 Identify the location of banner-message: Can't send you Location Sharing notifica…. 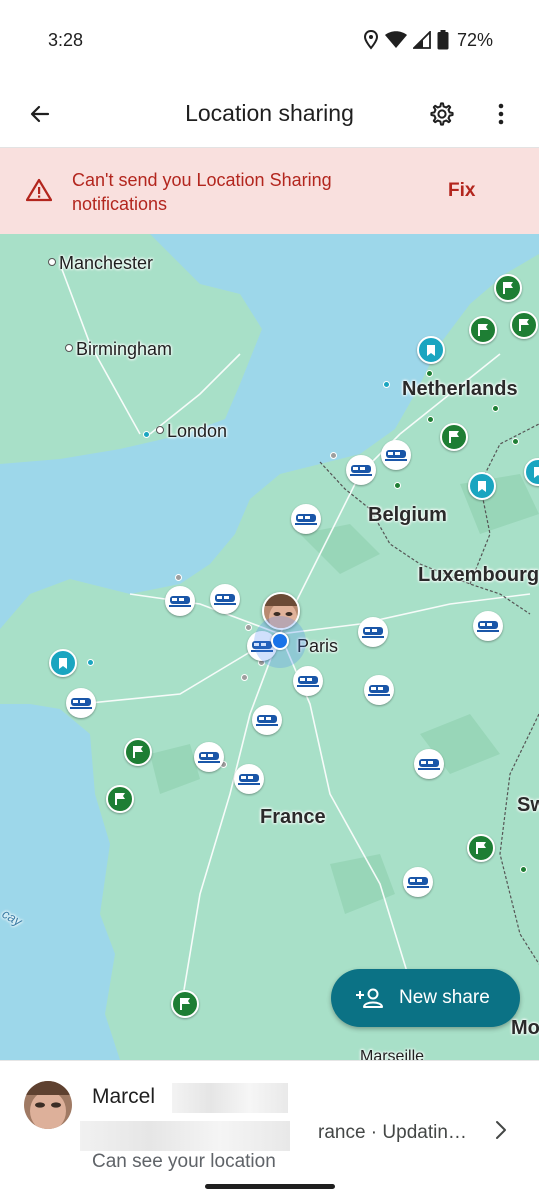
(202, 192).